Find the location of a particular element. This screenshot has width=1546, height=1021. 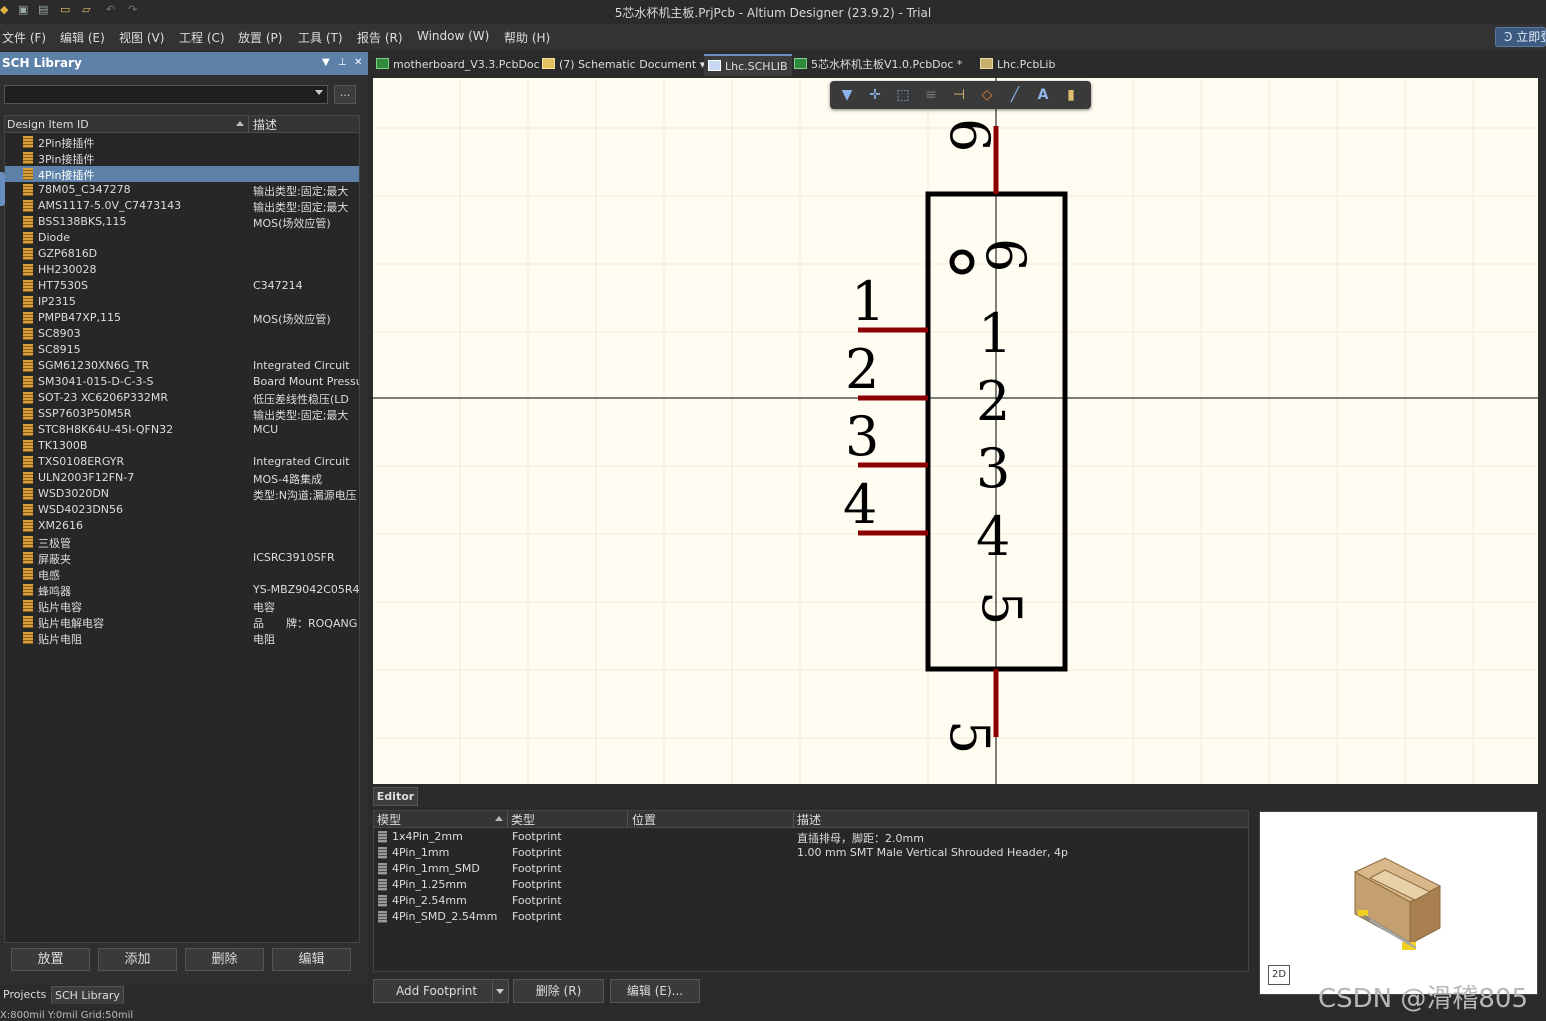

menu-tools: 工具 (T) is located at coordinates (320, 37).